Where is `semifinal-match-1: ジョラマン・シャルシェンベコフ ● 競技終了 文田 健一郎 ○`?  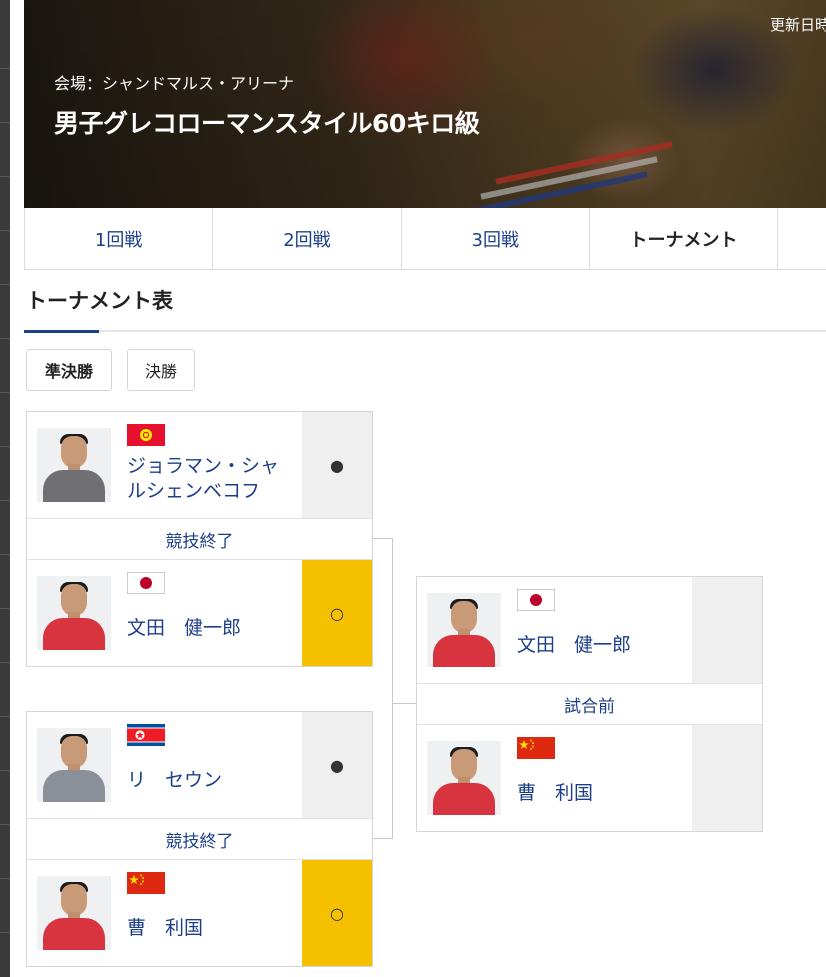 semifinal-match-1: ジョラマン・シャルシェンベコフ ● 競技終了 文田 健一郎 ○ is located at coordinates (199, 539).